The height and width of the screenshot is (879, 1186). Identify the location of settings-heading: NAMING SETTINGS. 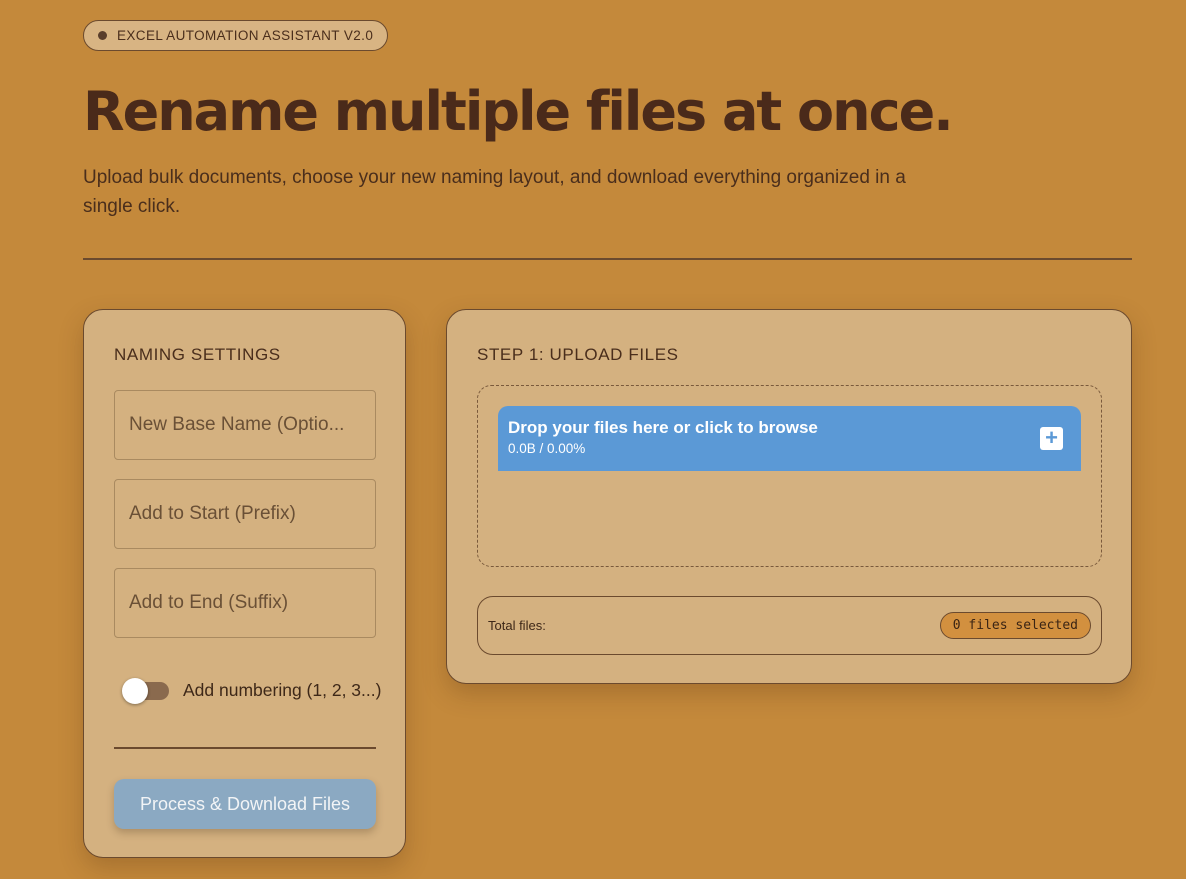
(197, 354).